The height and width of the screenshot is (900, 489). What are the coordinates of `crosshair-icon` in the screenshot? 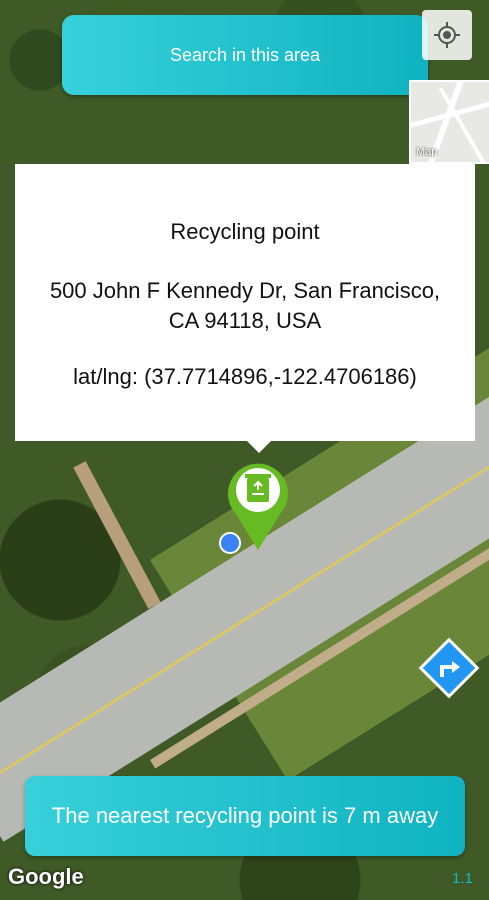 It's located at (447, 35).